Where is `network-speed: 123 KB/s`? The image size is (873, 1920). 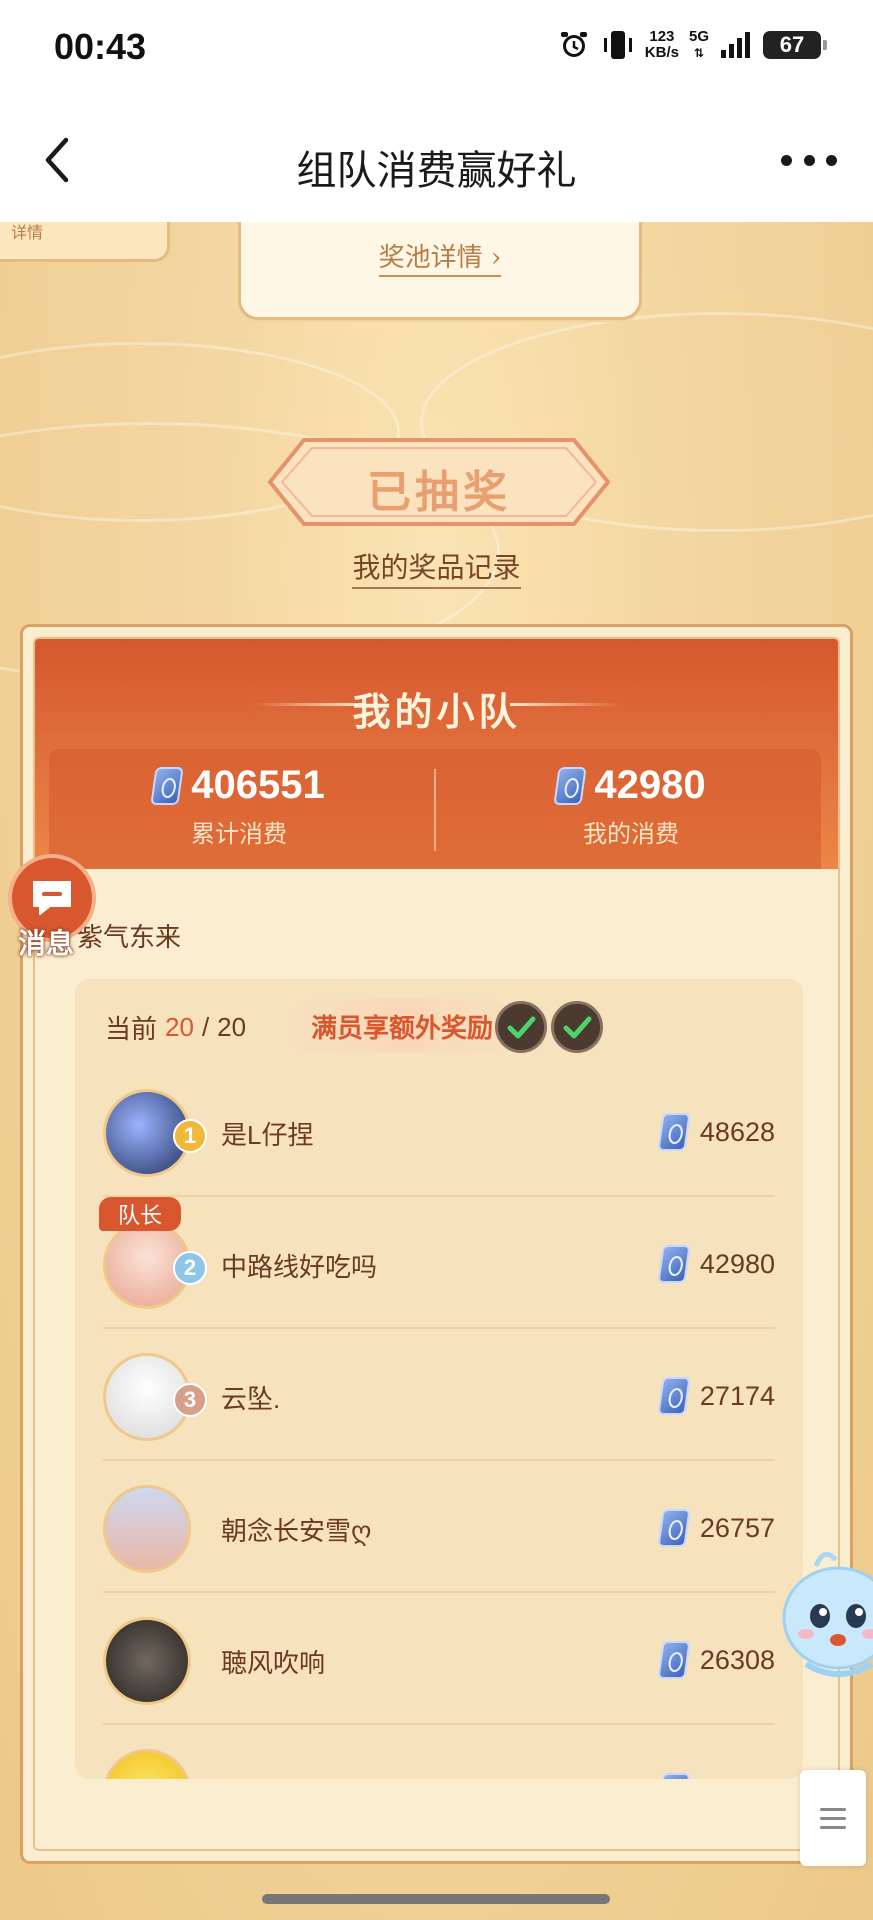 network-speed: 123 KB/s is located at coordinates (662, 45).